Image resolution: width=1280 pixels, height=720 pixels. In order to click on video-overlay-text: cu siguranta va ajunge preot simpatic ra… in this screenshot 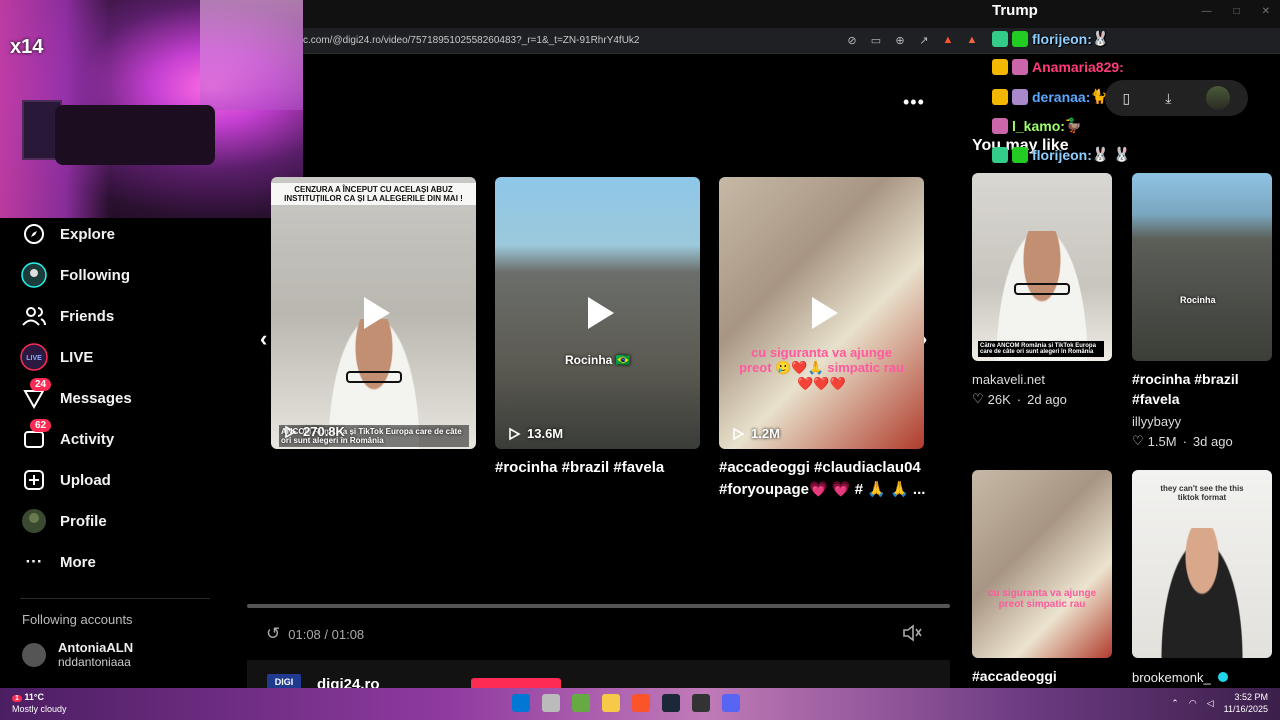, I will do `click(1042, 599)`.